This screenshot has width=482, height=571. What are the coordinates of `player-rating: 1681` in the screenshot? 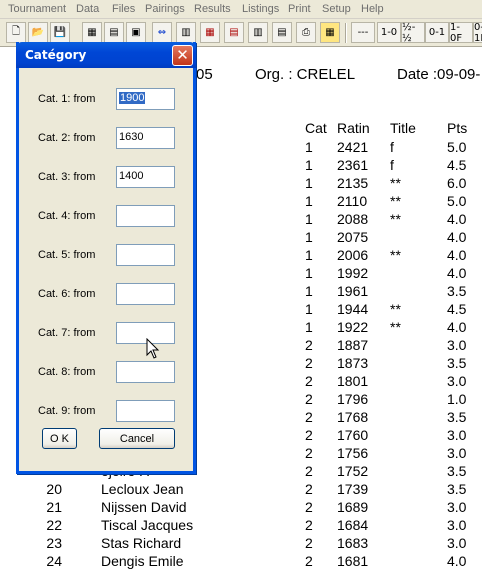 It's located at (353, 561).